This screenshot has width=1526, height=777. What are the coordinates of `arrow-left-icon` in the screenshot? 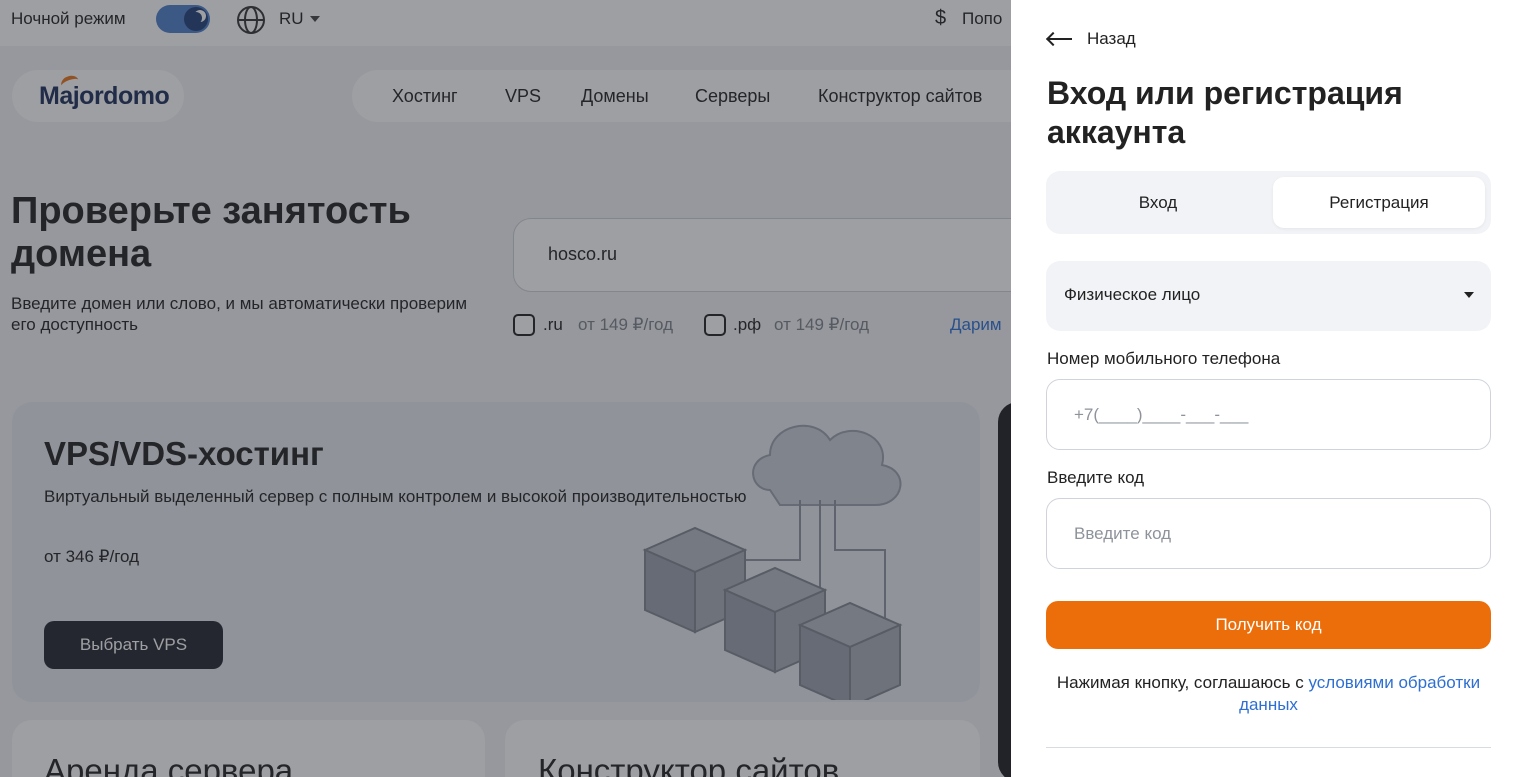 It's located at (1060, 39).